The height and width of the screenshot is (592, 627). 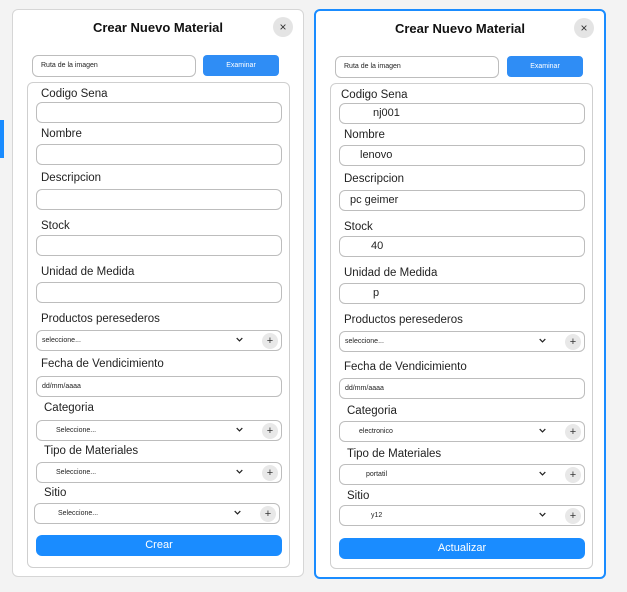 What do you see at coordinates (377, 474) in the screenshot?
I see `tipo-value: portatil` at bounding box center [377, 474].